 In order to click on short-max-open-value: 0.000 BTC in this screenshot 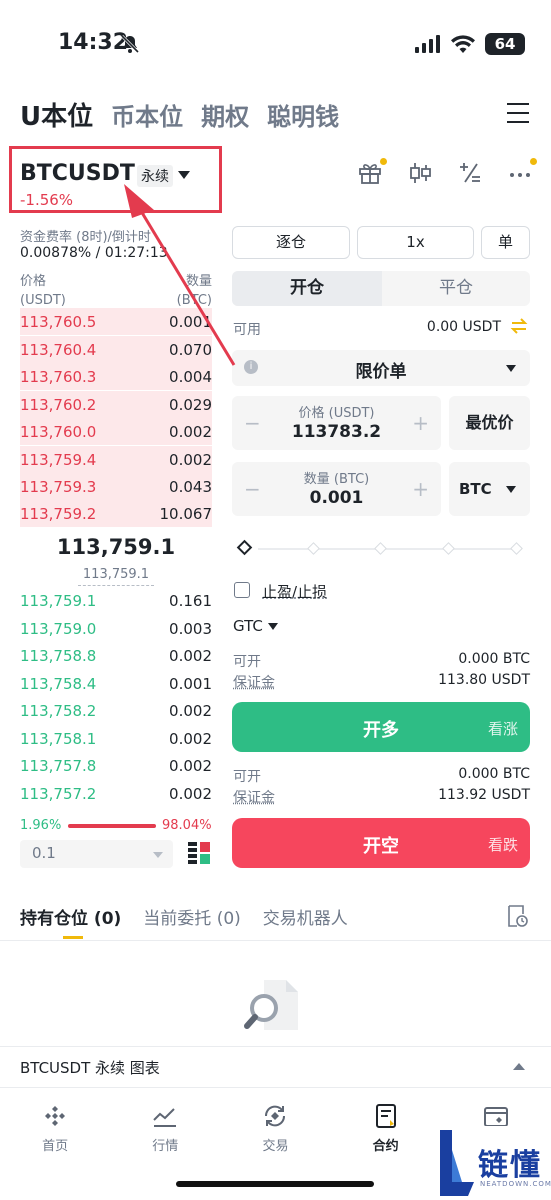, I will do `click(494, 774)`.